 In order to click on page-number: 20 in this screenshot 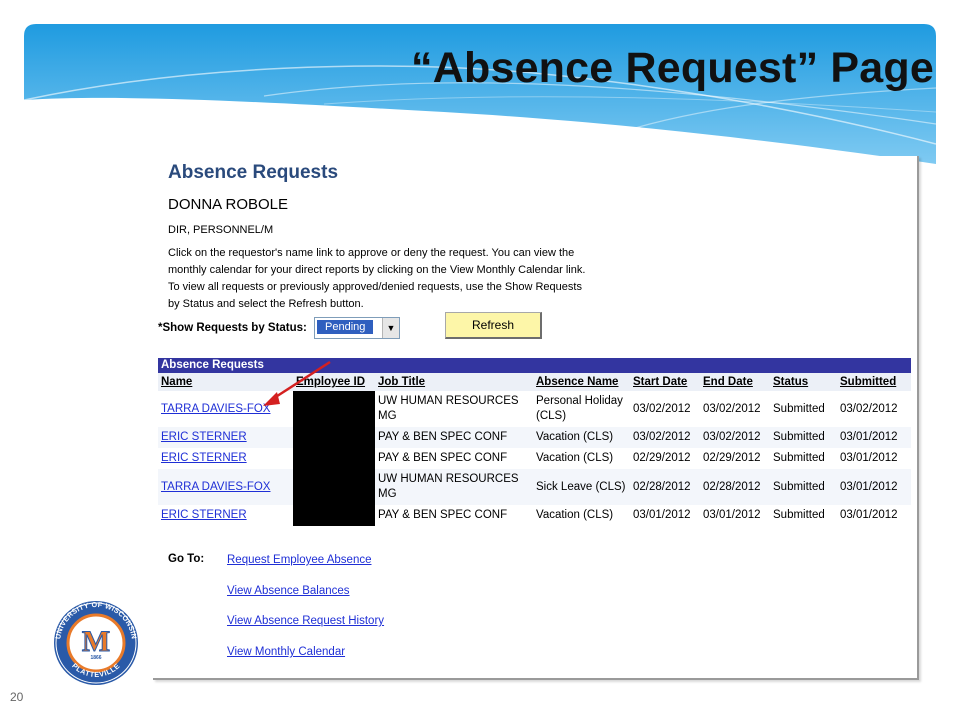, I will do `click(17, 697)`.